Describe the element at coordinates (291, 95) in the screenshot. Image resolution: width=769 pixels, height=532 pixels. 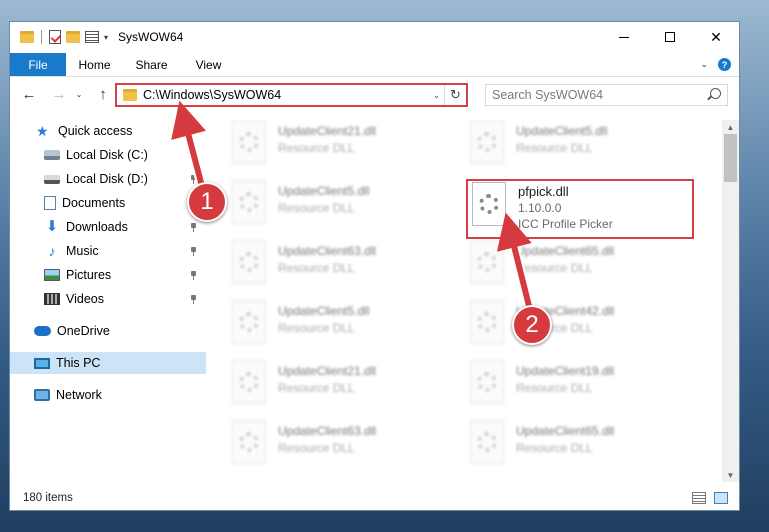
I see `address-bar: C:\Windows\SysWOW64 ⌄ ↻` at that location.